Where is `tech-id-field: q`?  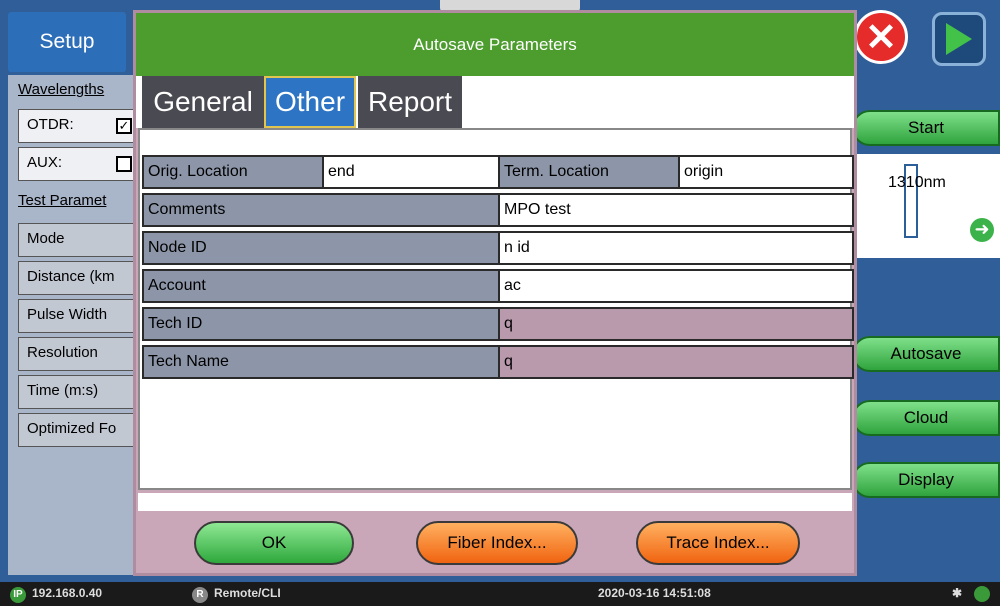 tech-id-field: q is located at coordinates (676, 324).